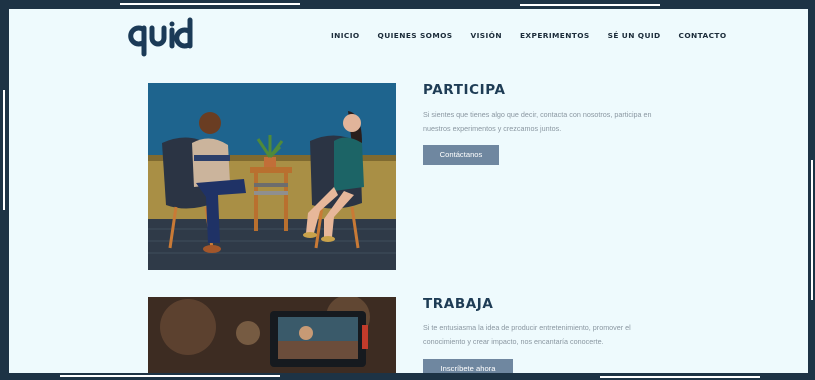 The width and height of the screenshot is (815, 380). What do you see at coordinates (272, 176) in the screenshot?
I see `participa-photo` at bounding box center [272, 176].